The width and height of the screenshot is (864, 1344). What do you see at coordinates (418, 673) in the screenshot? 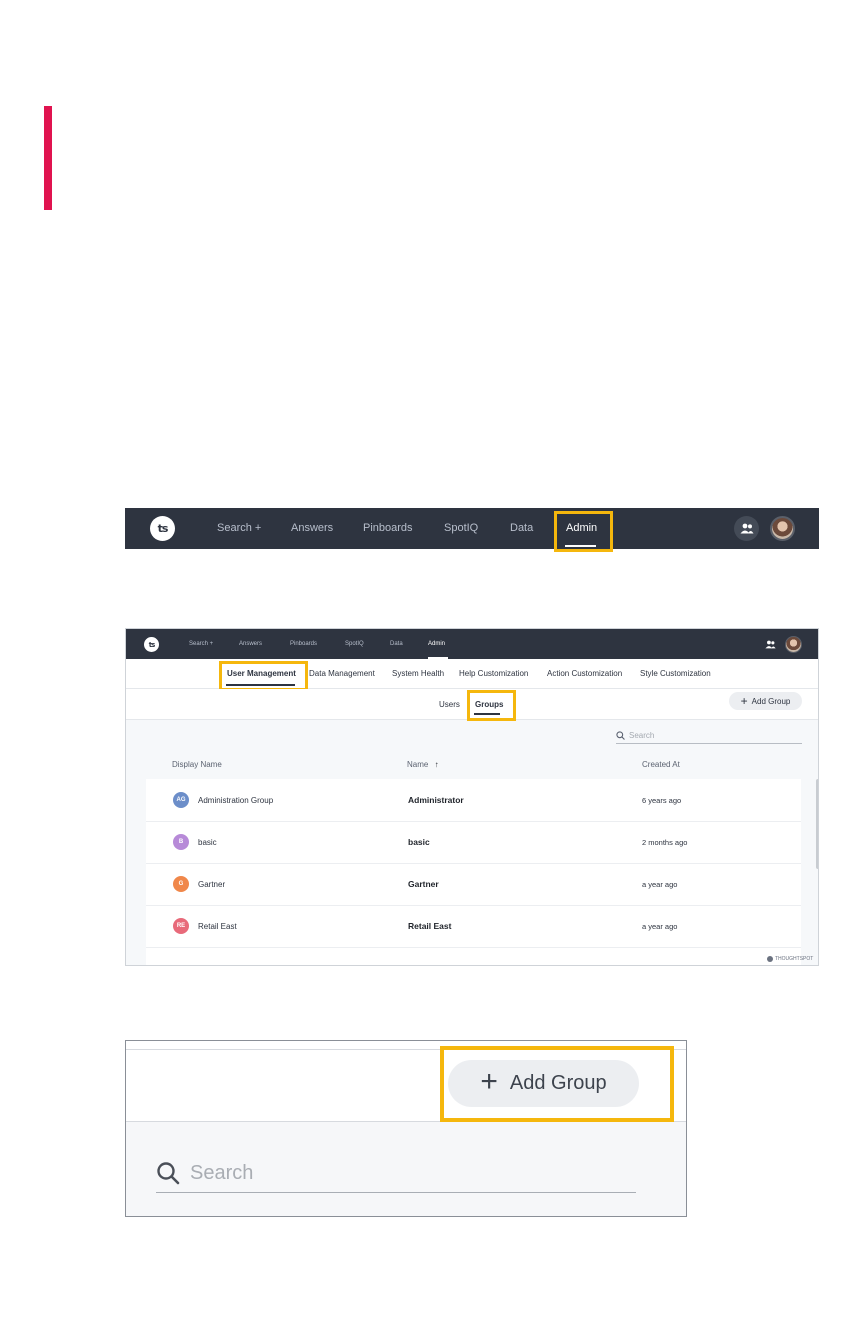
I see `tab-system-health: System Health` at bounding box center [418, 673].